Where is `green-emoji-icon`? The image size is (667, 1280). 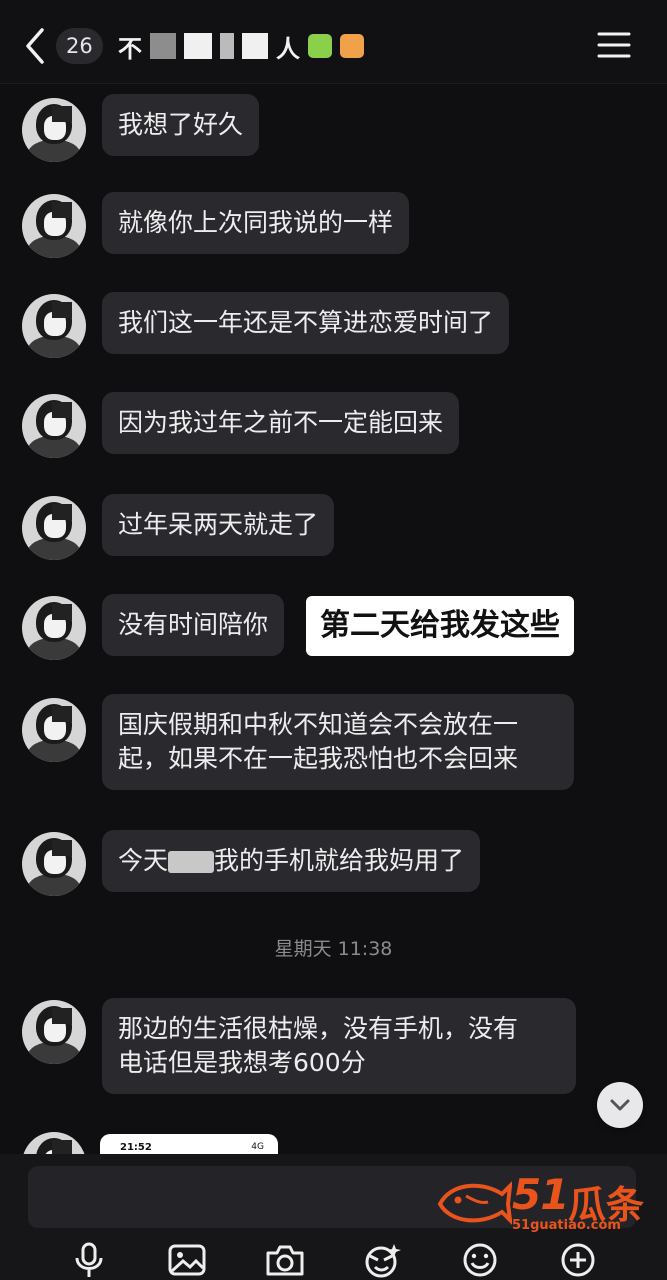
green-emoji-icon is located at coordinates (320, 46).